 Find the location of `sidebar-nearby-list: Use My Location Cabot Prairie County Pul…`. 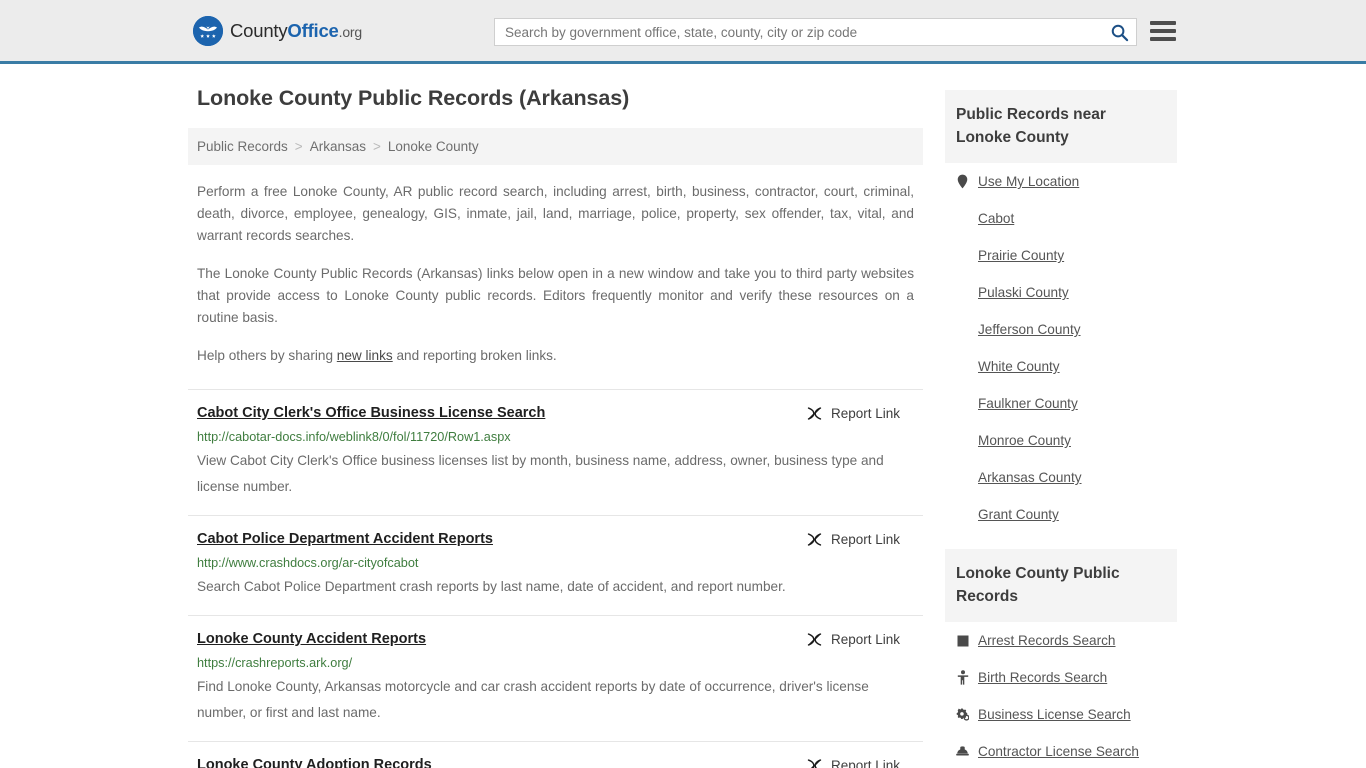

sidebar-nearby-list: Use My Location Cabot Prairie County Pul… is located at coordinates (1061, 348).